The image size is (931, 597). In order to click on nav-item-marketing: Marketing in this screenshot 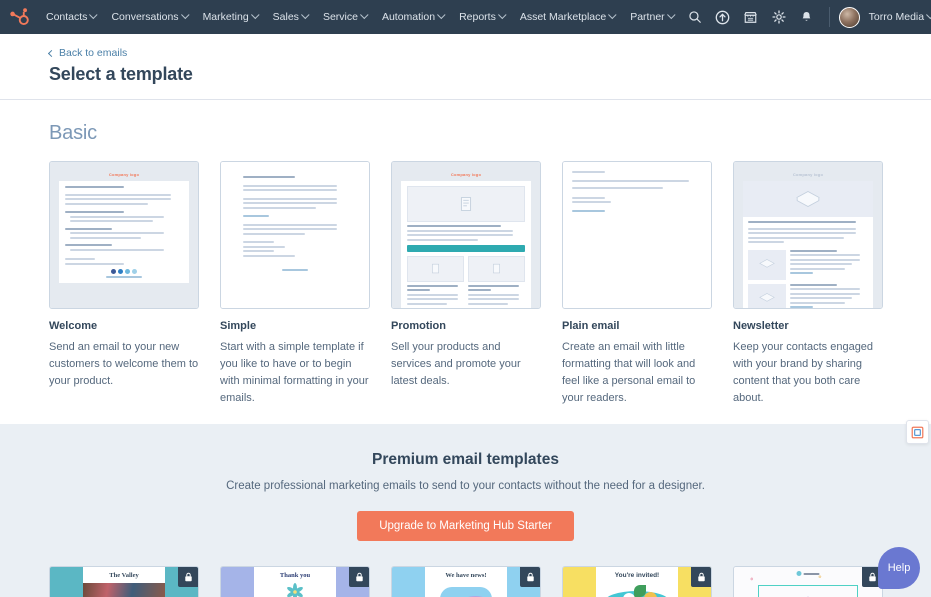, I will do `click(231, 17)`.